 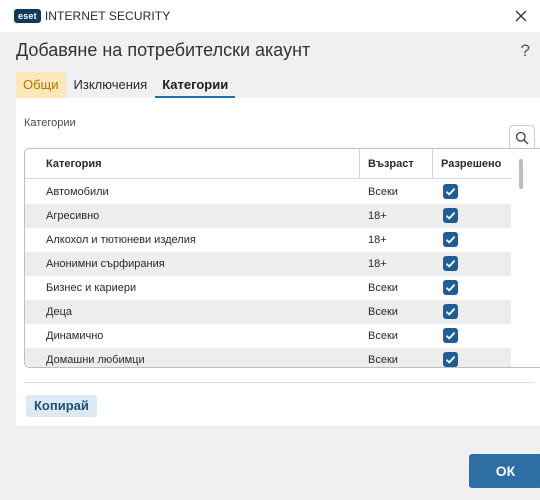 What do you see at coordinates (61, 406) in the screenshot?
I see `copy-button: Копирай` at bounding box center [61, 406].